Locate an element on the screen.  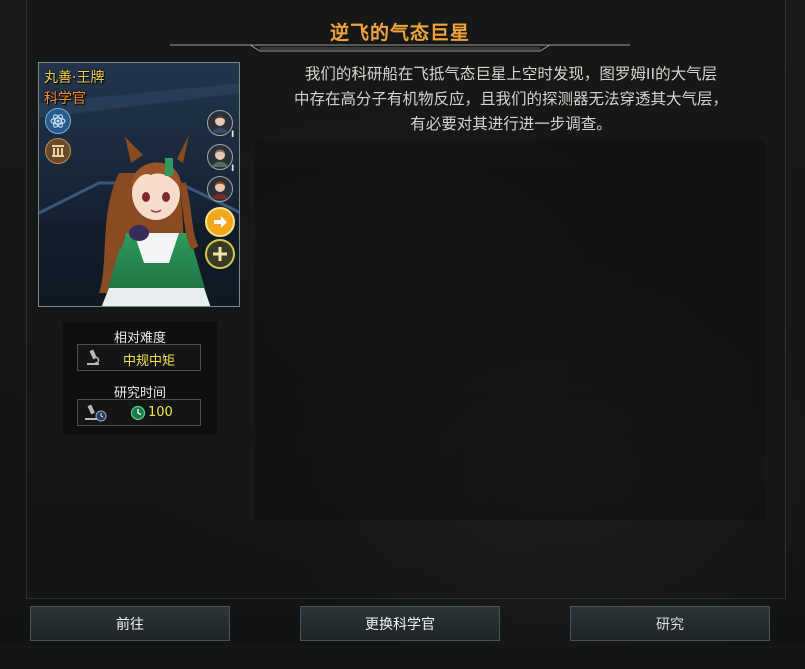
description-line: 中存在高分子有机物反应，且我们的探测器无法穿透其大气层， is located at coordinates (510, 99).